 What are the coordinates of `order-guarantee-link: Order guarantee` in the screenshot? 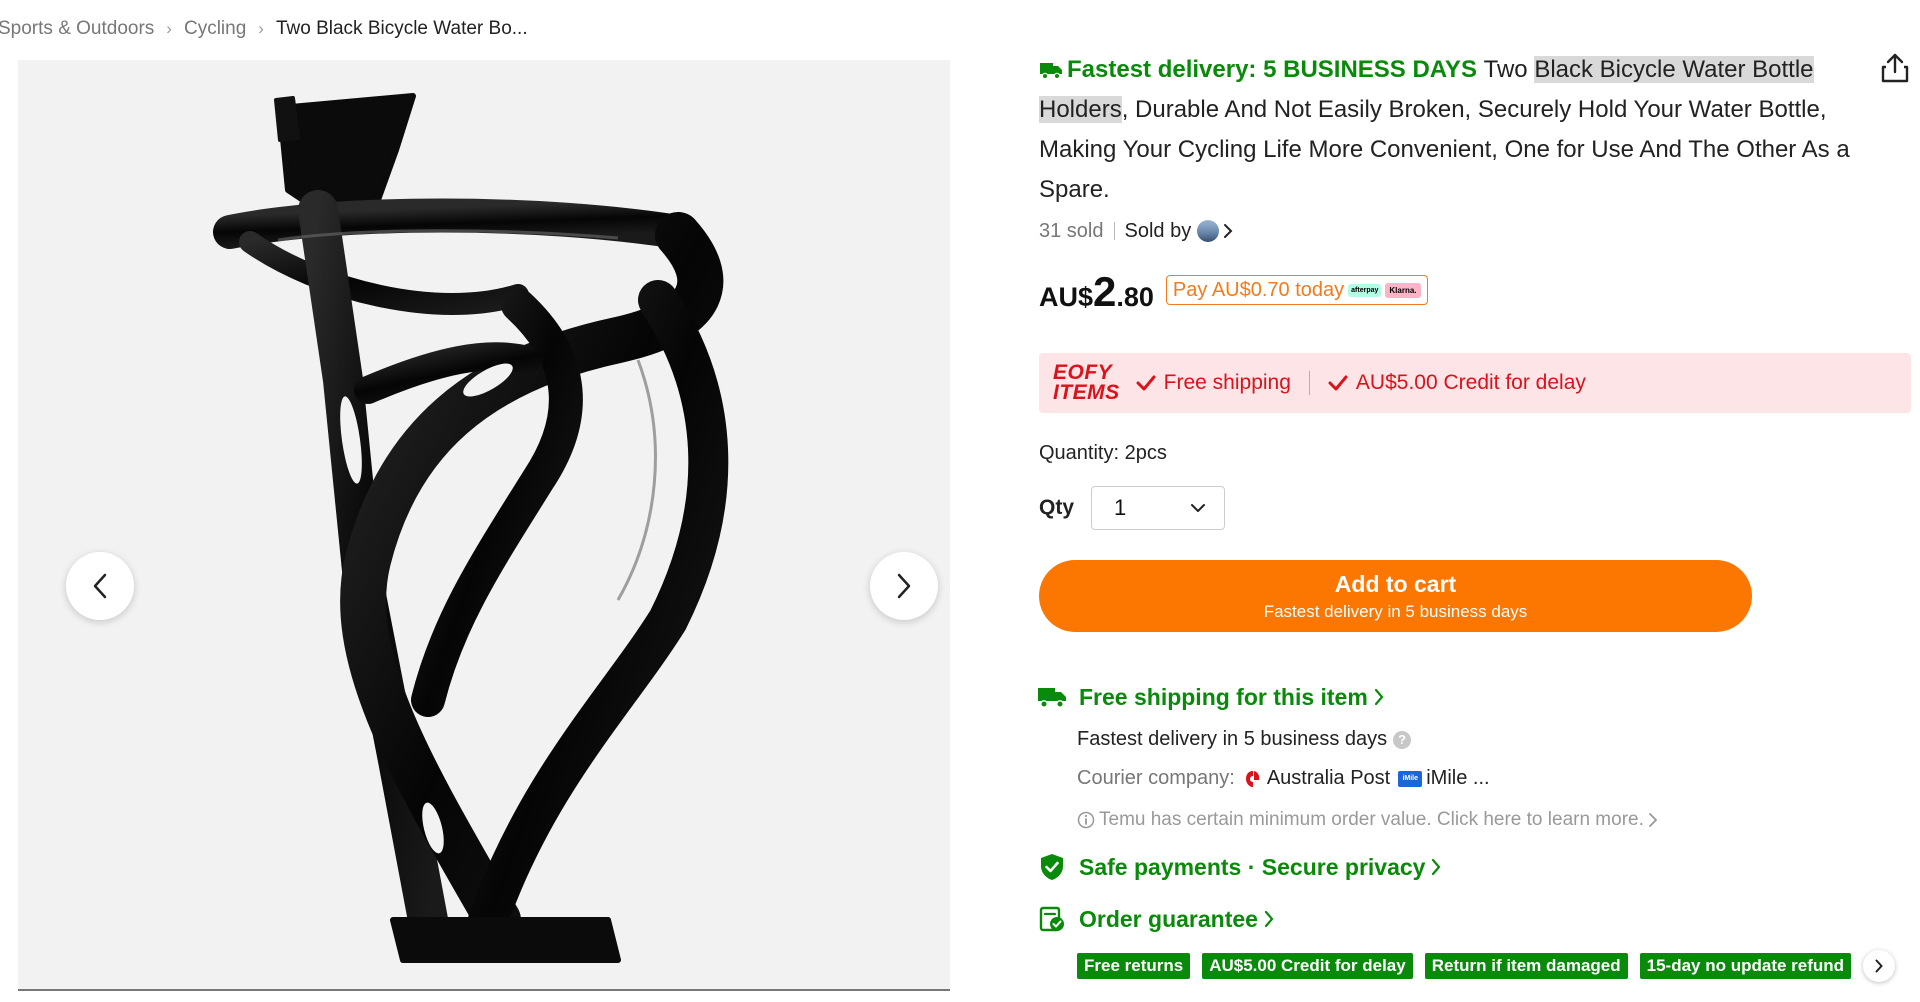 It's located at (1155, 919).